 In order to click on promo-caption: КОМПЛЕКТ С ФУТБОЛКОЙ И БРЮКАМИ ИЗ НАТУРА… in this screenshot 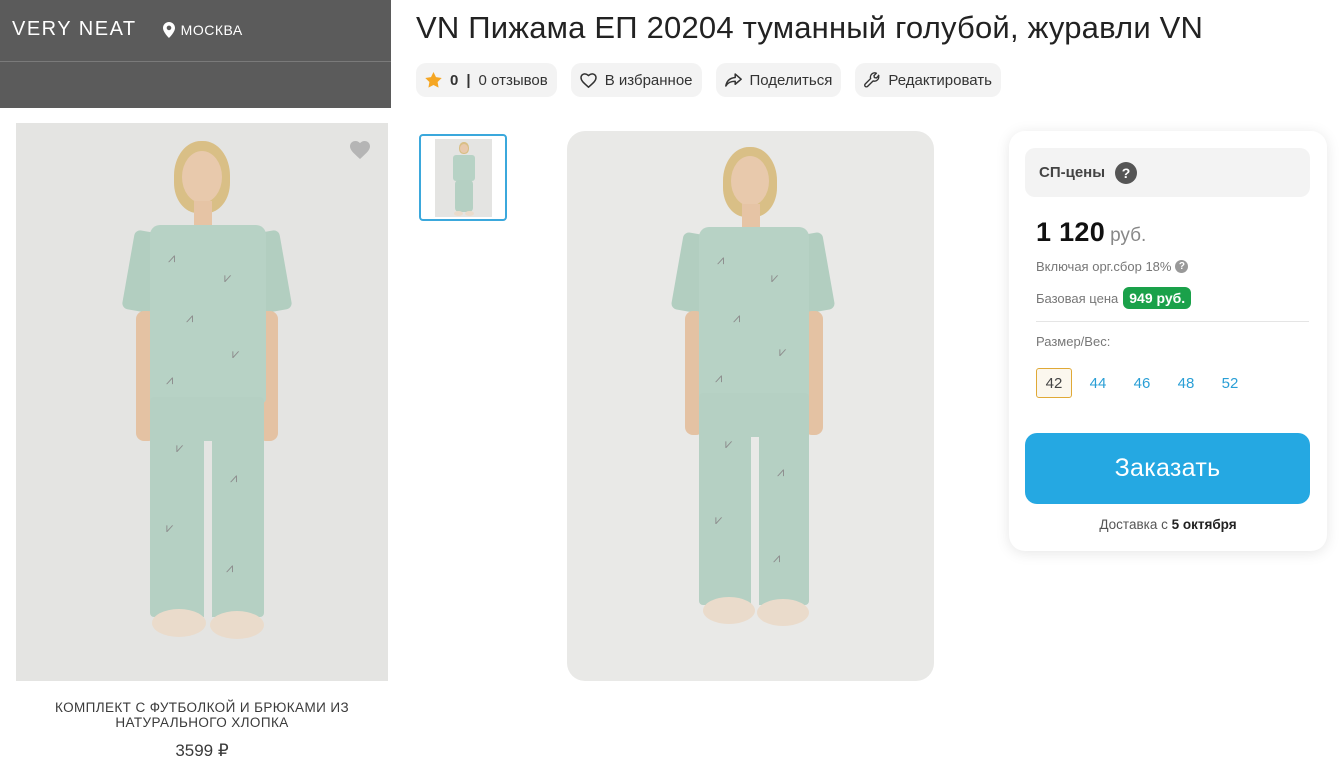, I will do `click(202, 715)`.